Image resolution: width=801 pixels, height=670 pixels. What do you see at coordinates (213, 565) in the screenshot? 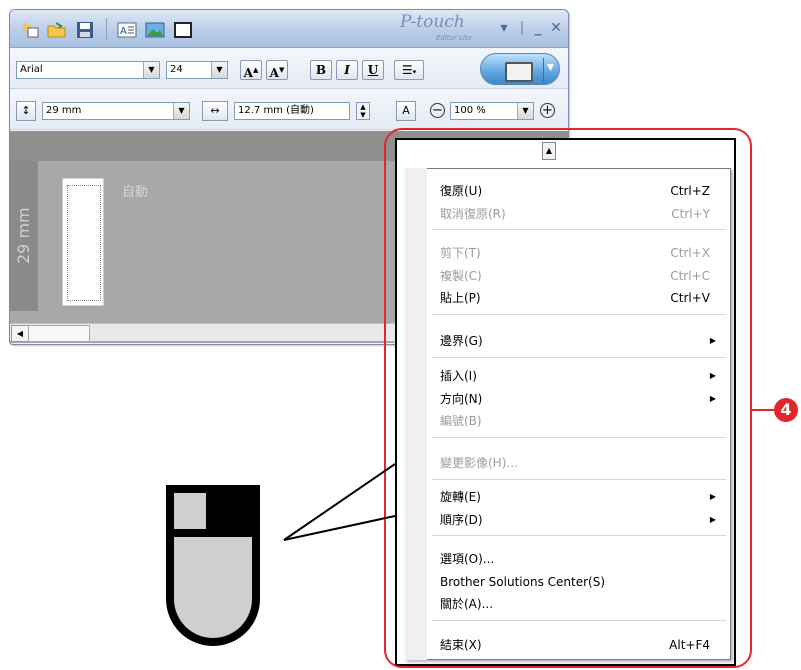
I see `right-click-mouse-icon` at bounding box center [213, 565].